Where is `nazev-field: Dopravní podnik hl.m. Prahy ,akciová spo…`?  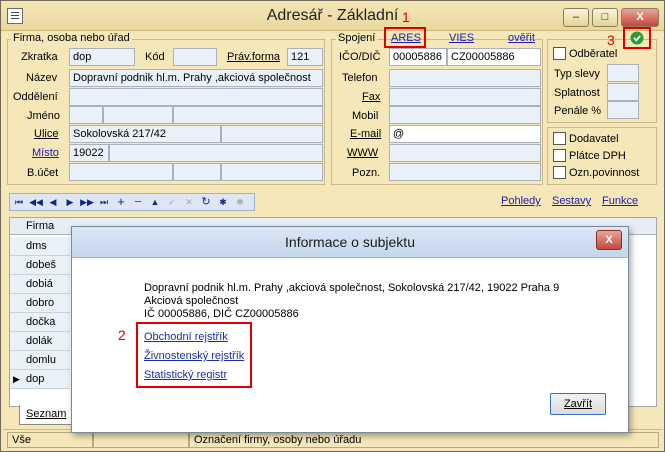 nazev-field: Dopravní podnik hl.m. Prahy ,akciová spo… is located at coordinates (196, 78).